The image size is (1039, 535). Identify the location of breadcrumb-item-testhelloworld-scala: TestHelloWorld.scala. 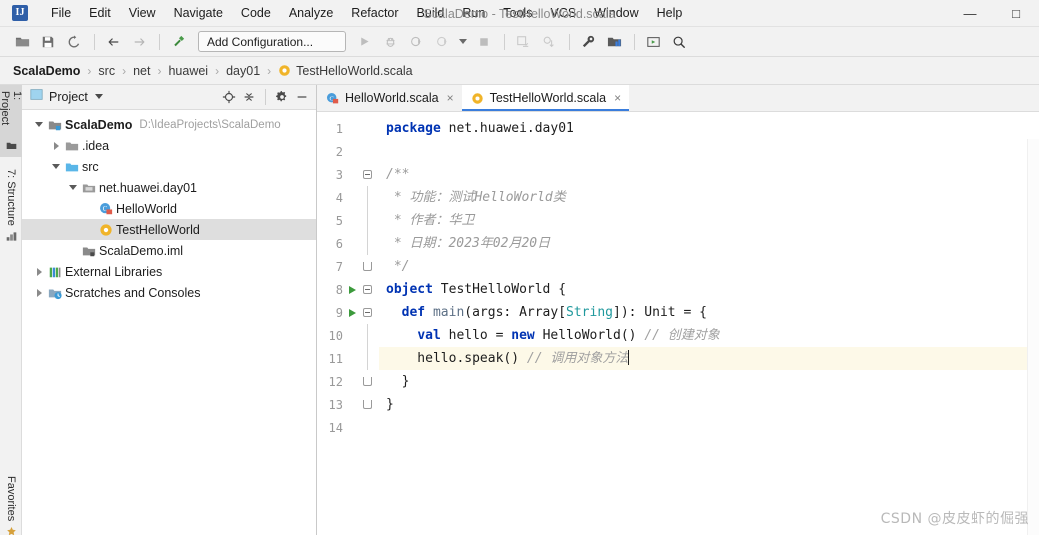
(345, 71).